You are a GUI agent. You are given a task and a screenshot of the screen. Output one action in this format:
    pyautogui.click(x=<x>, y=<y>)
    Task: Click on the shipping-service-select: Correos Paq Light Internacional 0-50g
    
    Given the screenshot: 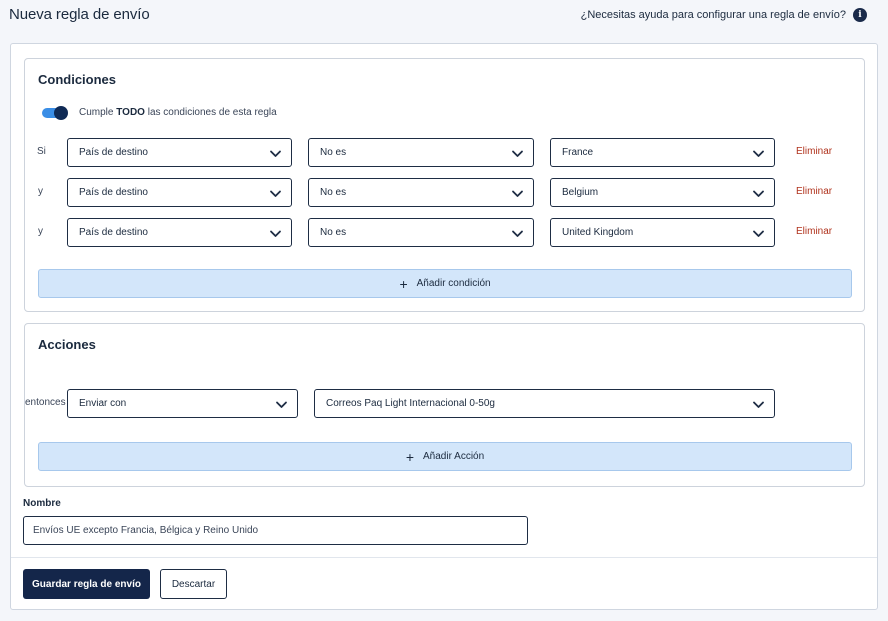 What is the action you would take?
    pyautogui.click(x=544, y=403)
    